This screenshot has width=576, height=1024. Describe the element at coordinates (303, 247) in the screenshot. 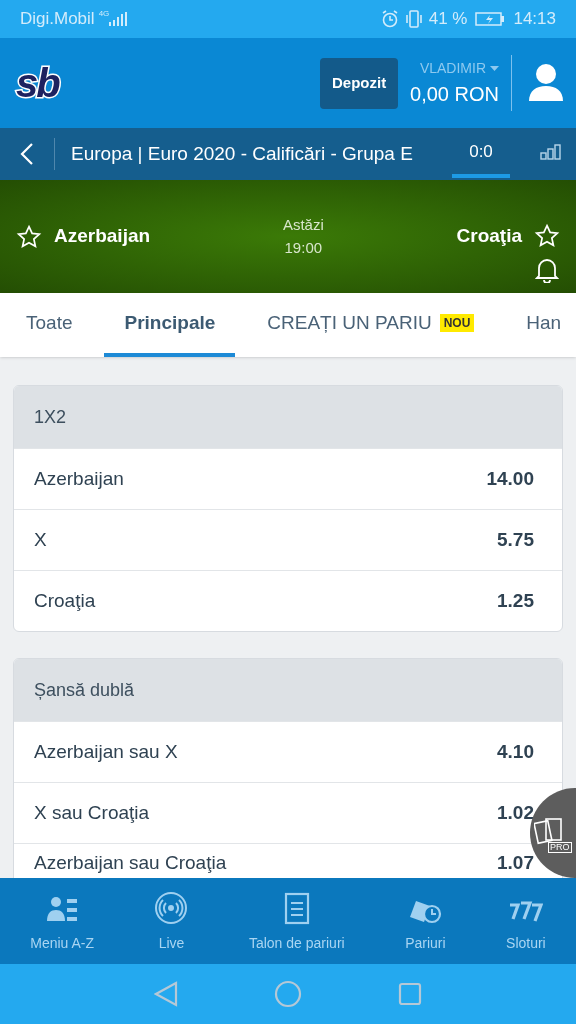

I see `match-time: 19:00` at that location.